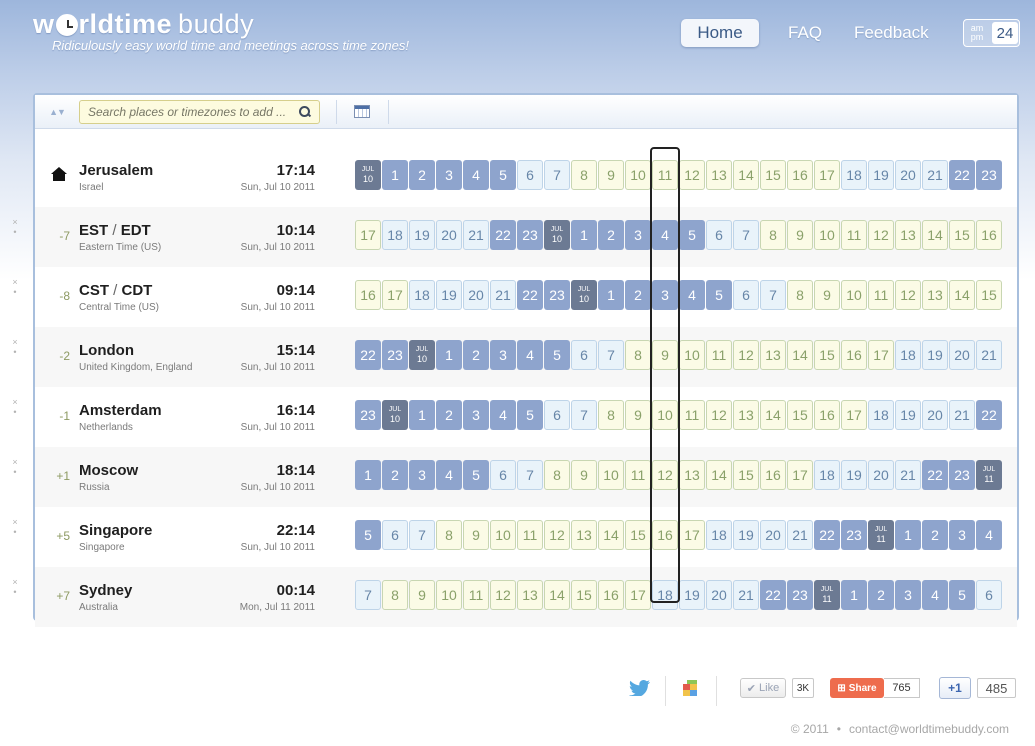 The image size is (1035, 746). What do you see at coordinates (891, 33) in the screenshot?
I see `nav-feedback: Feedback` at bounding box center [891, 33].